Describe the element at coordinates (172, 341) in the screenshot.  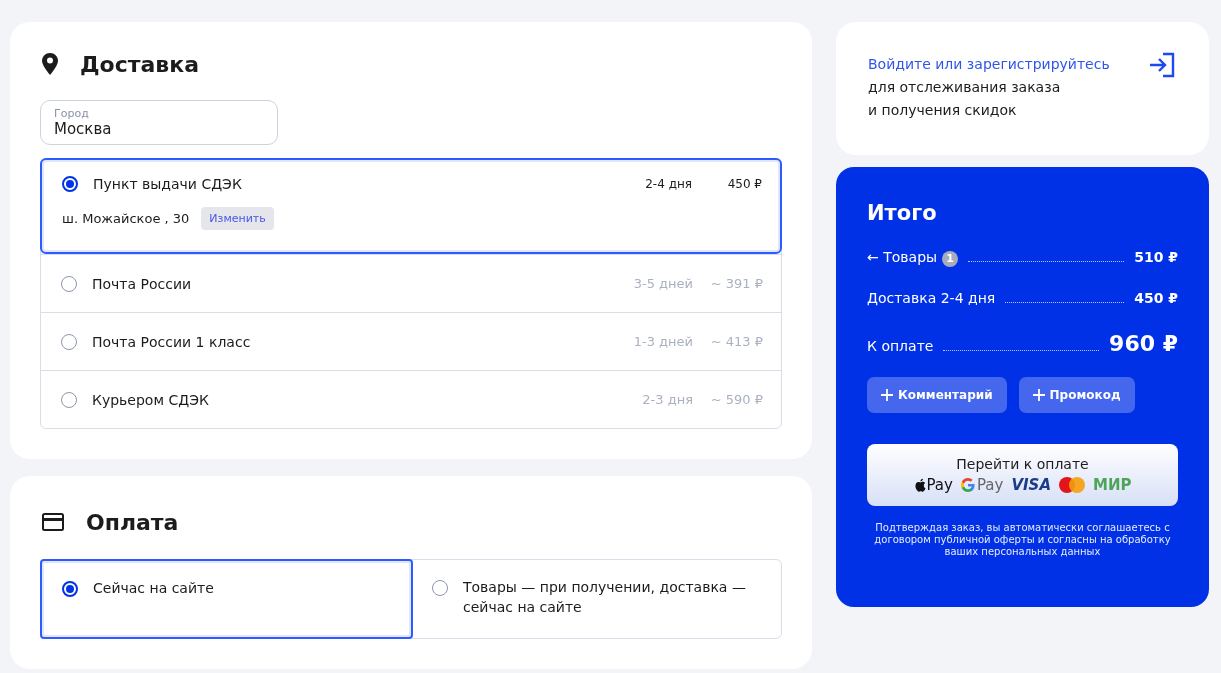
I see `option-name: Почта России 1 класс` at that location.